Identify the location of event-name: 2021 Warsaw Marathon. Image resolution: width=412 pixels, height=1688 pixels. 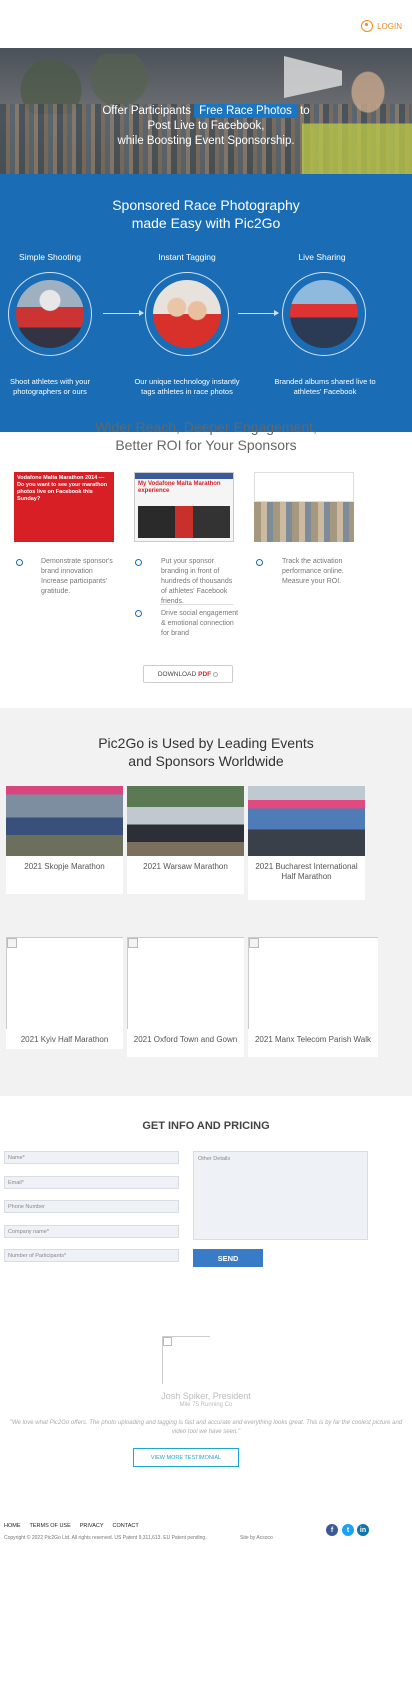
(185, 866).